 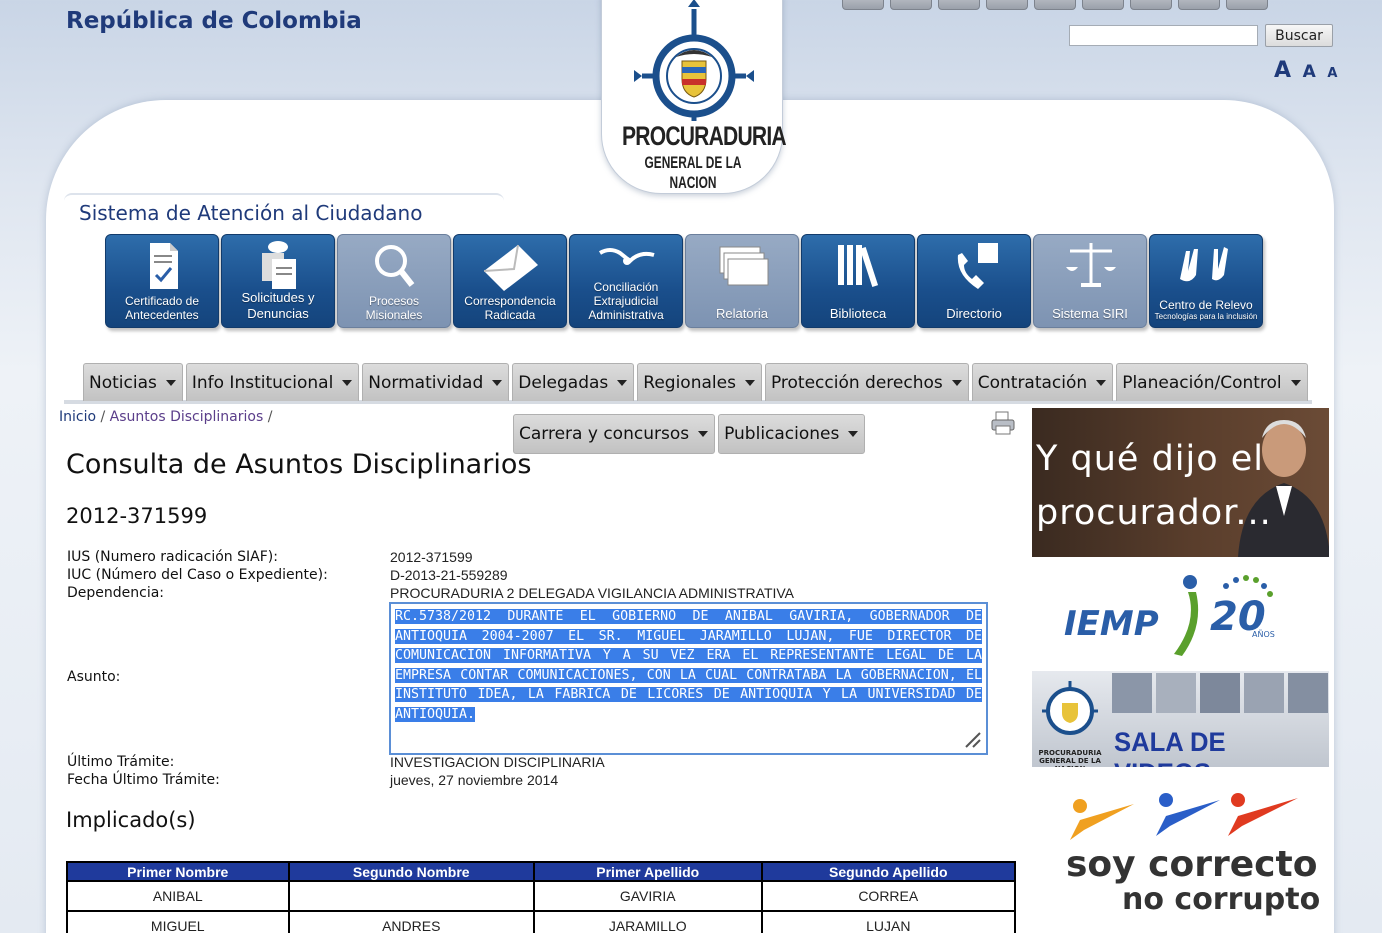 I want to click on menu-label: Info Institucional, so click(x=262, y=382).